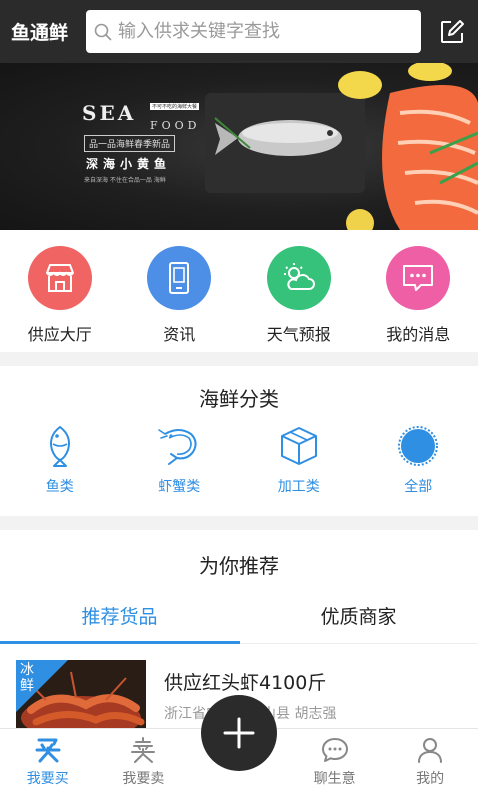 The image size is (478, 798). Describe the element at coordinates (175, 106) in the screenshot. I see `banner-tag: 不可不吃的海鲜大餐` at that location.